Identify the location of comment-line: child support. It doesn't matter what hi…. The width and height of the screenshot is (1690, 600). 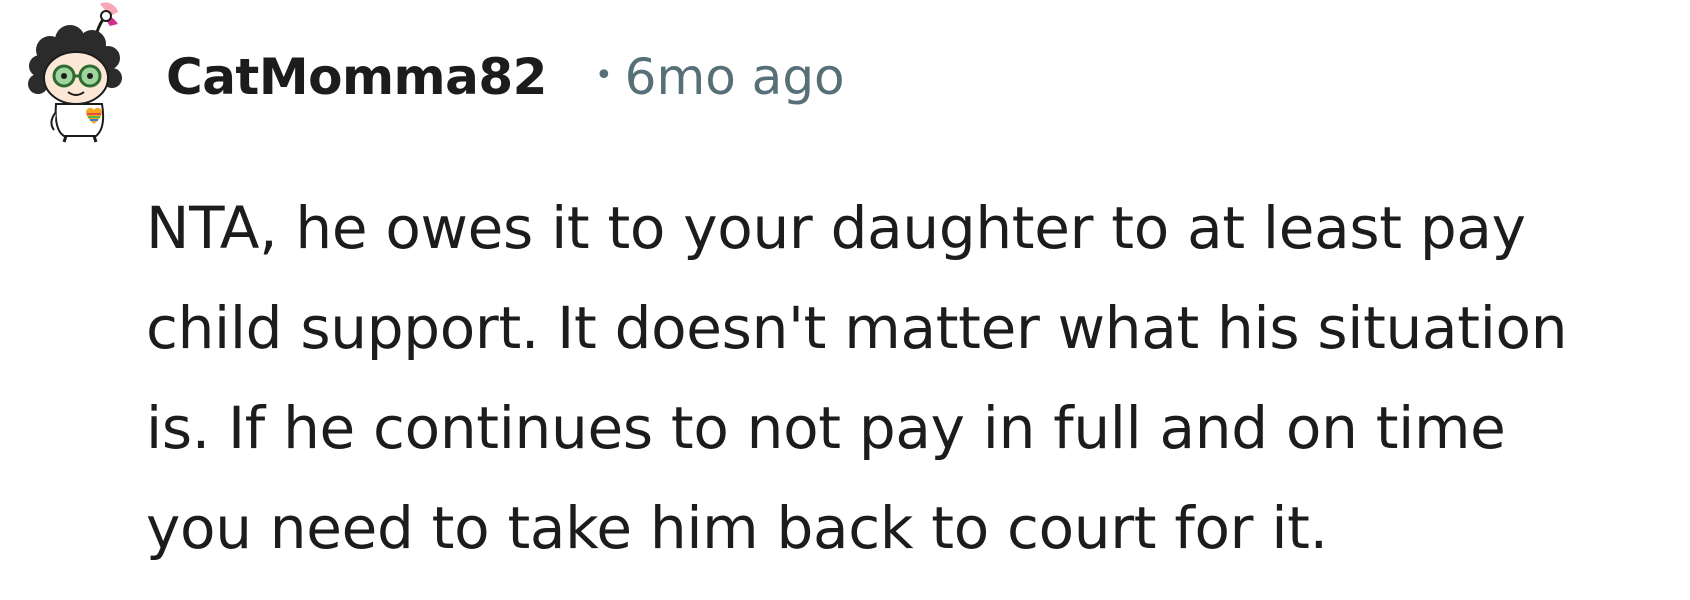
(857, 328).